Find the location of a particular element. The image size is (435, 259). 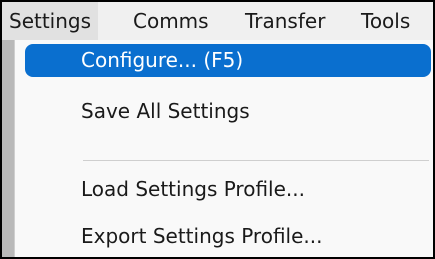

menu-separator is located at coordinates (256, 160).